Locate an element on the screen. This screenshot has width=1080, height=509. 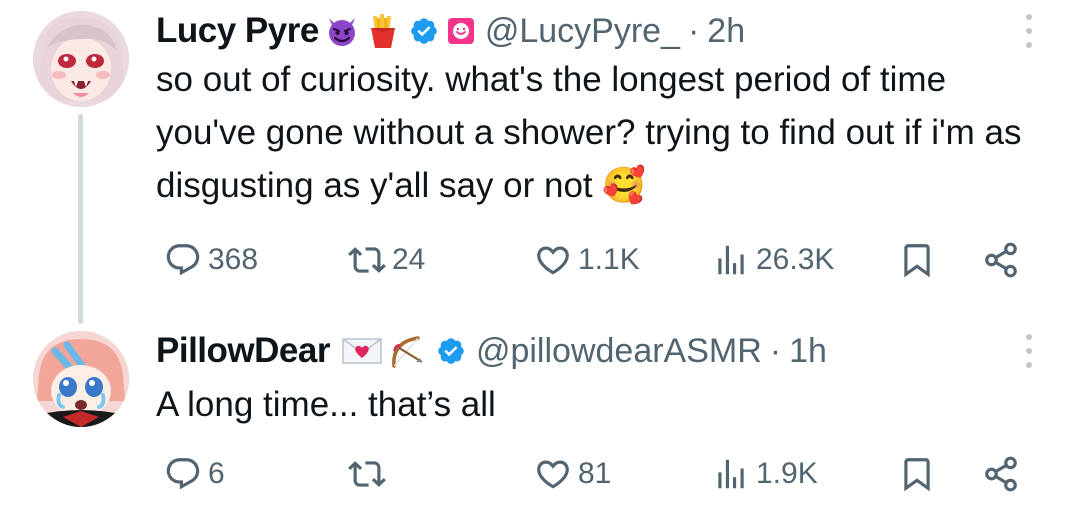
like-count: 81 is located at coordinates (595, 473).